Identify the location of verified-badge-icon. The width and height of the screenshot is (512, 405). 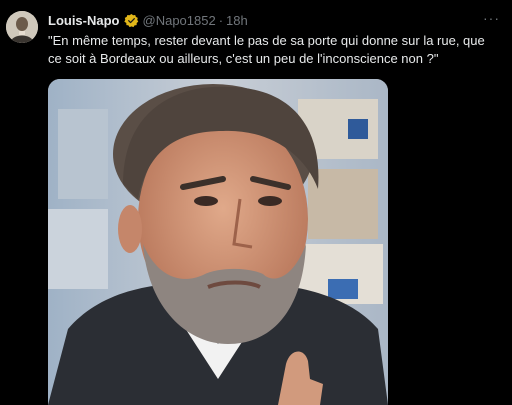
(131, 20).